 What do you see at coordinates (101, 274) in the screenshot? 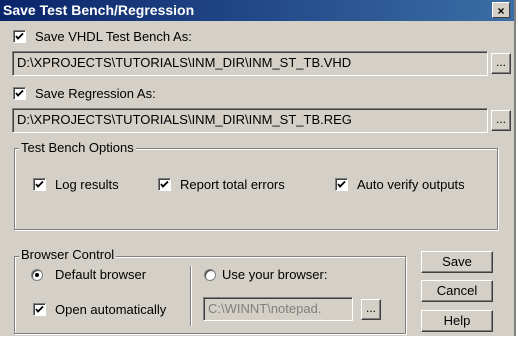
I see `default-browser-label: Default browser` at bounding box center [101, 274].